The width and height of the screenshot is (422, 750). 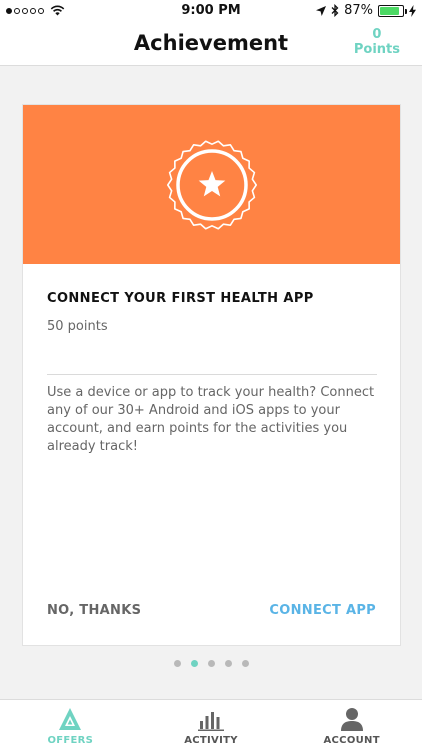 I want to click on no-thanks-button: NO, THANKS, so click(x=94, y=610).